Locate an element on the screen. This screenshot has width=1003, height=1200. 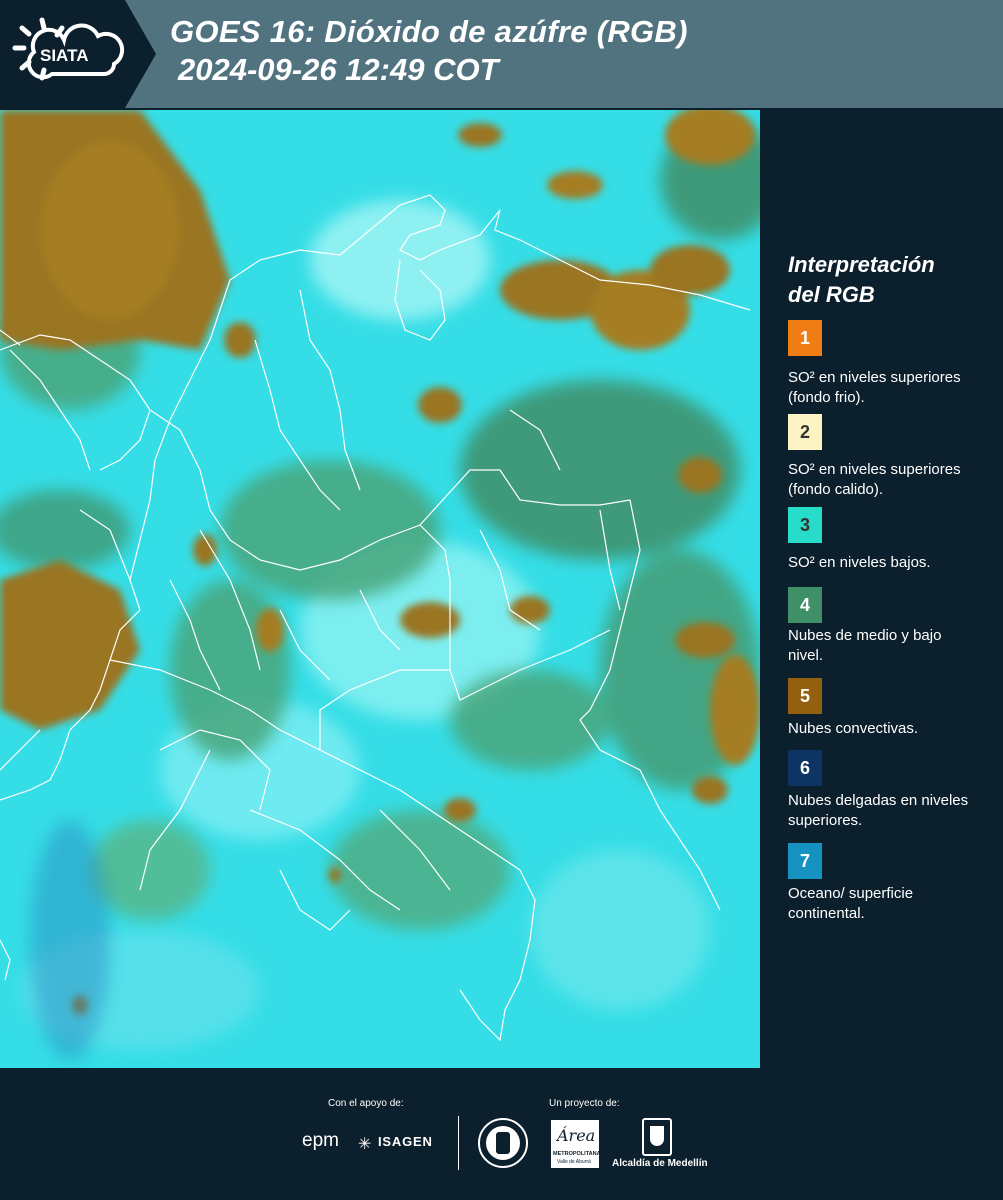
area-metropolitana-logo: Área METROPOLITANA Valle de Aburrá is located at coordinates (576, 1144).